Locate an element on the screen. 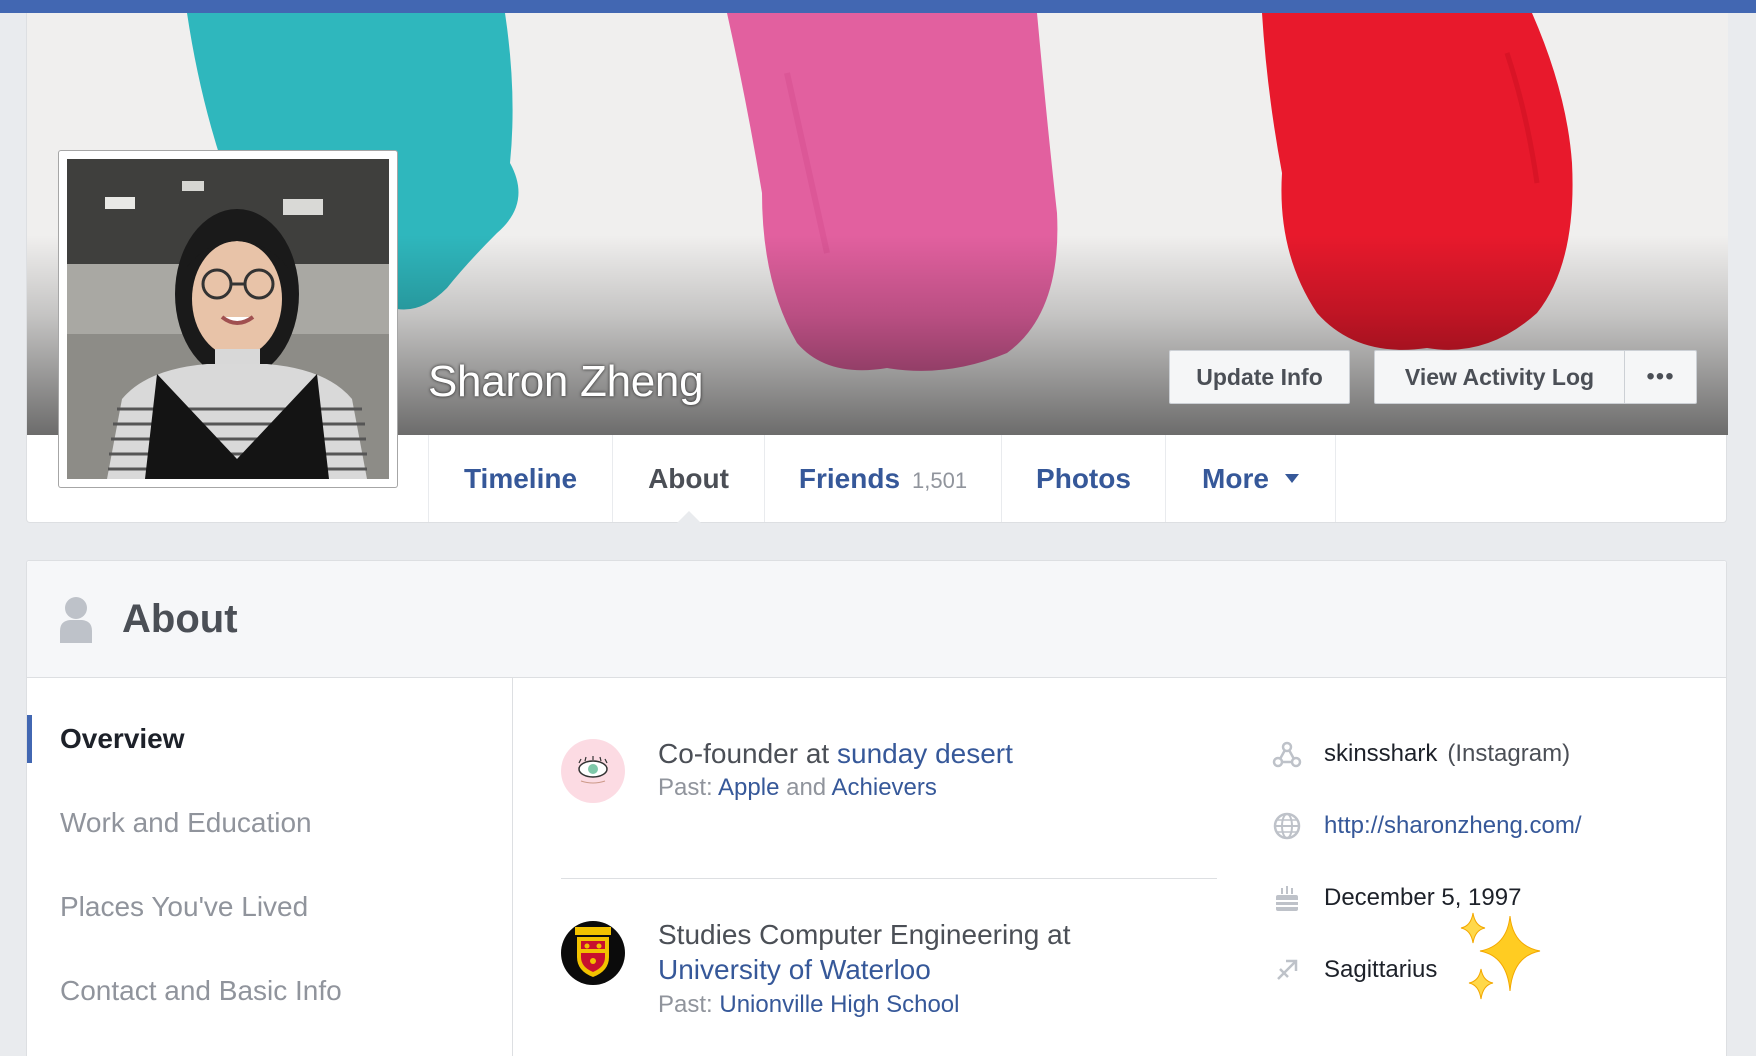 The height and width of the screenshot is (1056, 1756). tab-about: About is located at coordinates (689, 479).